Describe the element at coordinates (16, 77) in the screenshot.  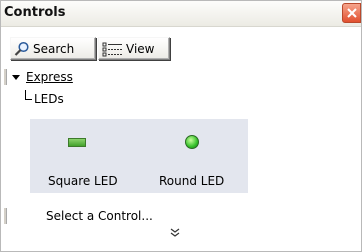
I see `collapse-arrow-icon` at that location.